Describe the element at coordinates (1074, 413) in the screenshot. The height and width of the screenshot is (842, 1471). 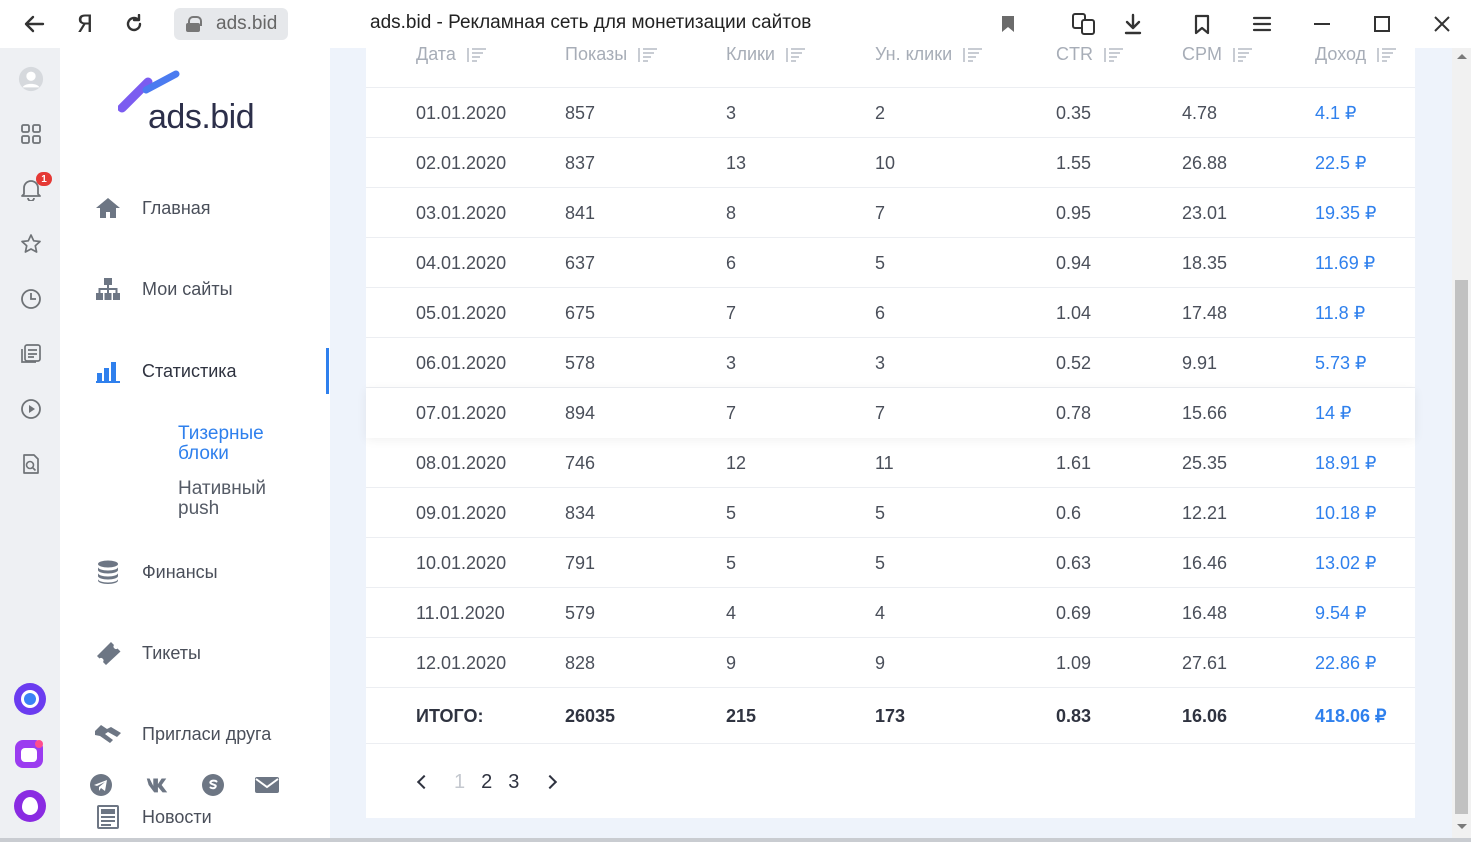
I see `cell-ctr: 0.78` at that location.